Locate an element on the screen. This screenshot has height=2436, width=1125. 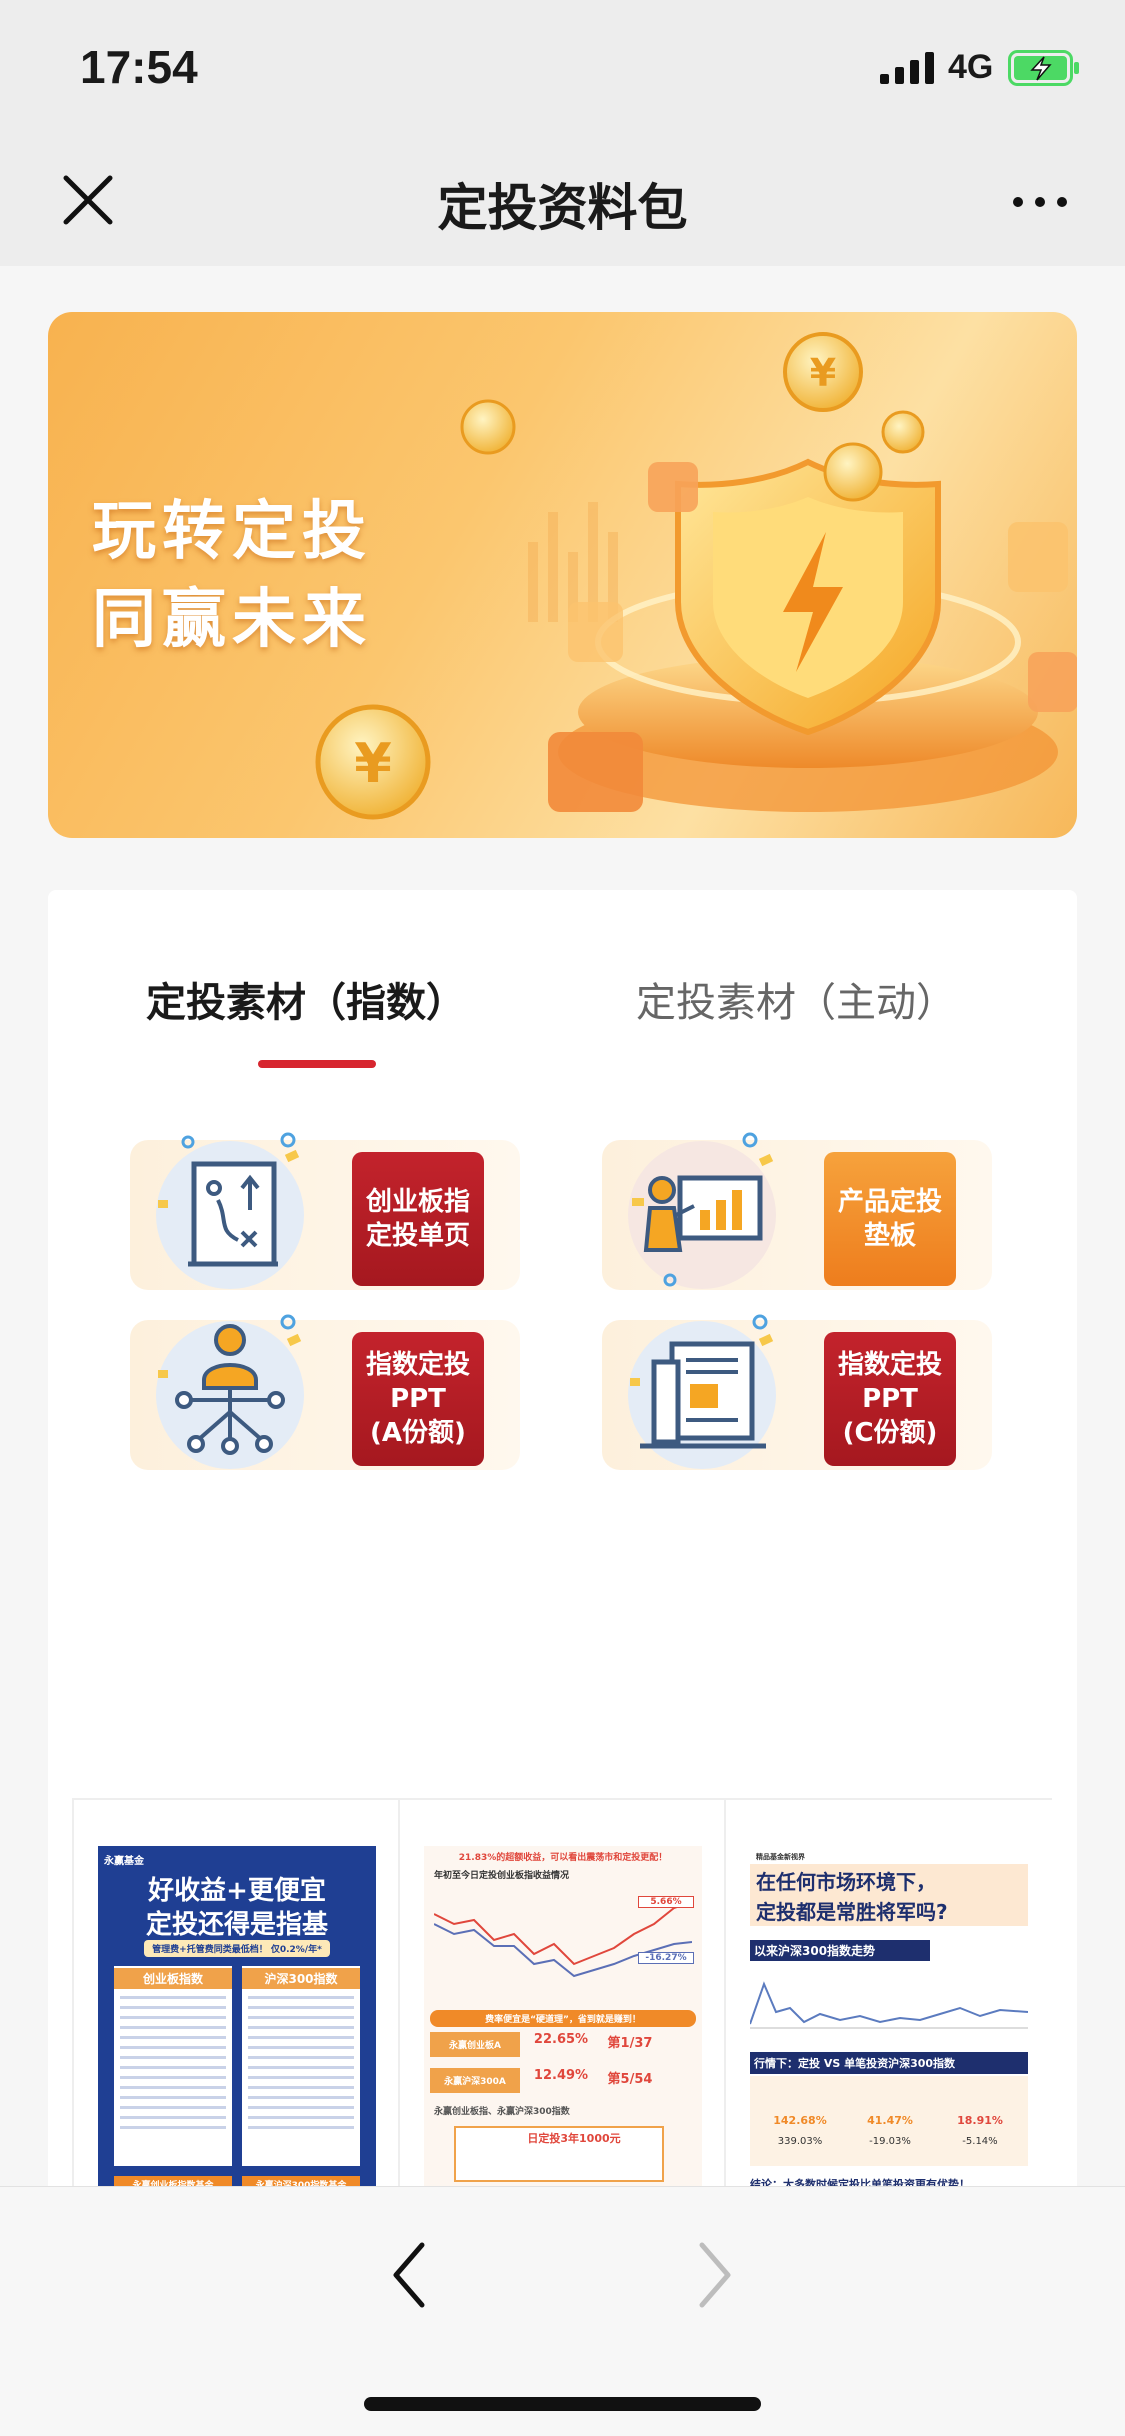
banner-line-2: 同赢未来 is located at coordinates (232, 620).